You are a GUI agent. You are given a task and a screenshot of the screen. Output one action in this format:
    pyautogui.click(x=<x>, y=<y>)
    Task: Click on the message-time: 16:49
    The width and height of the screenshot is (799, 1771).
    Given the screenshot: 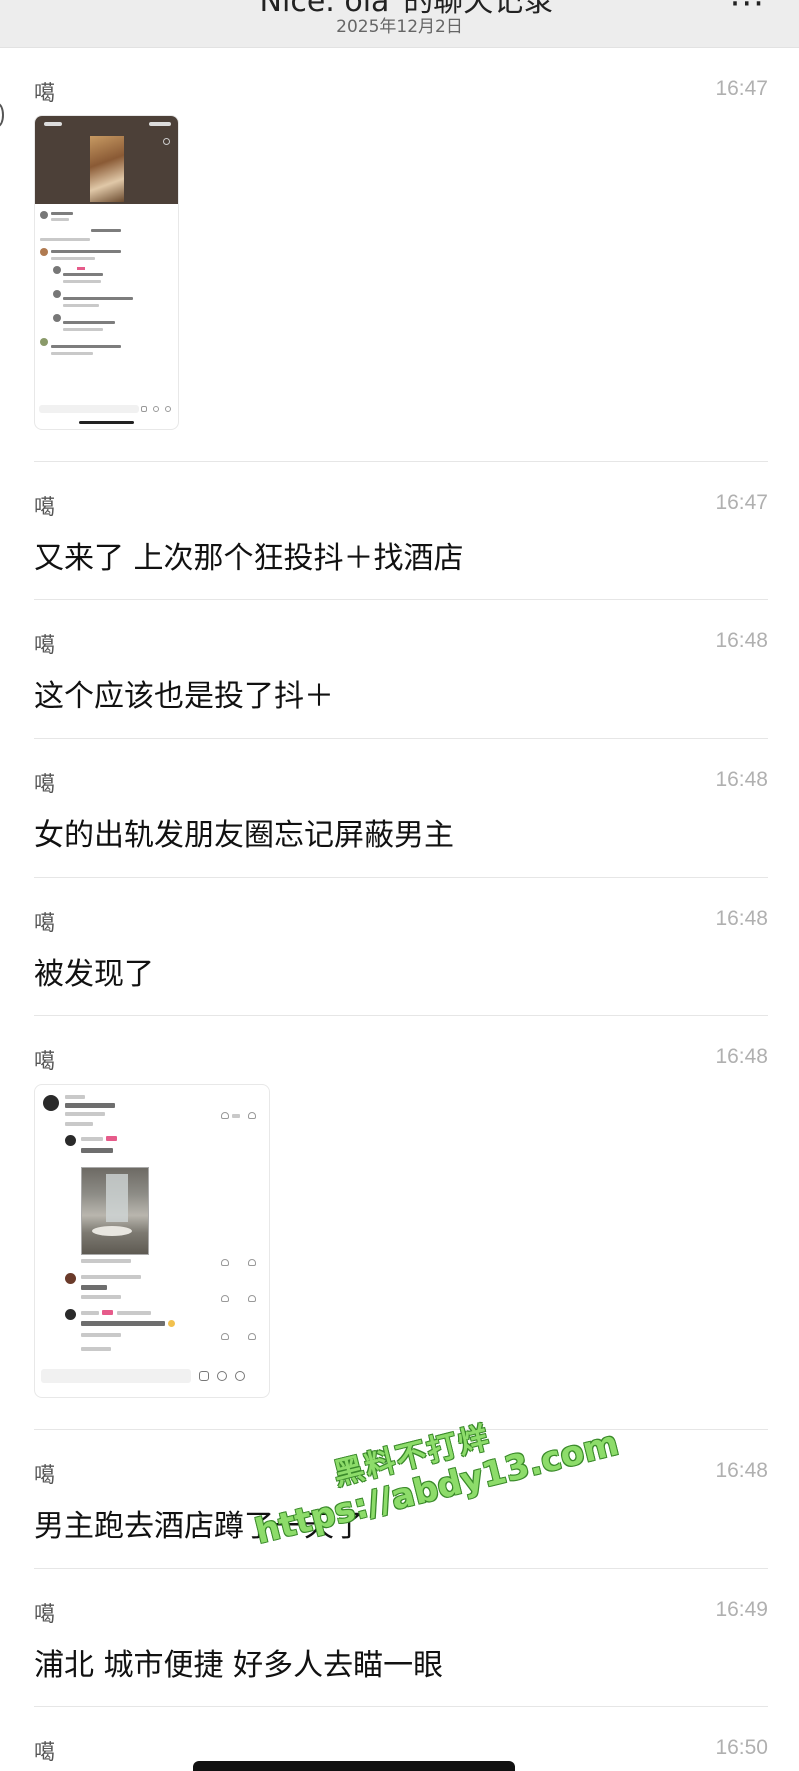 What is the action you would take?
    pyautogui.click(x=741, y=1609)
    